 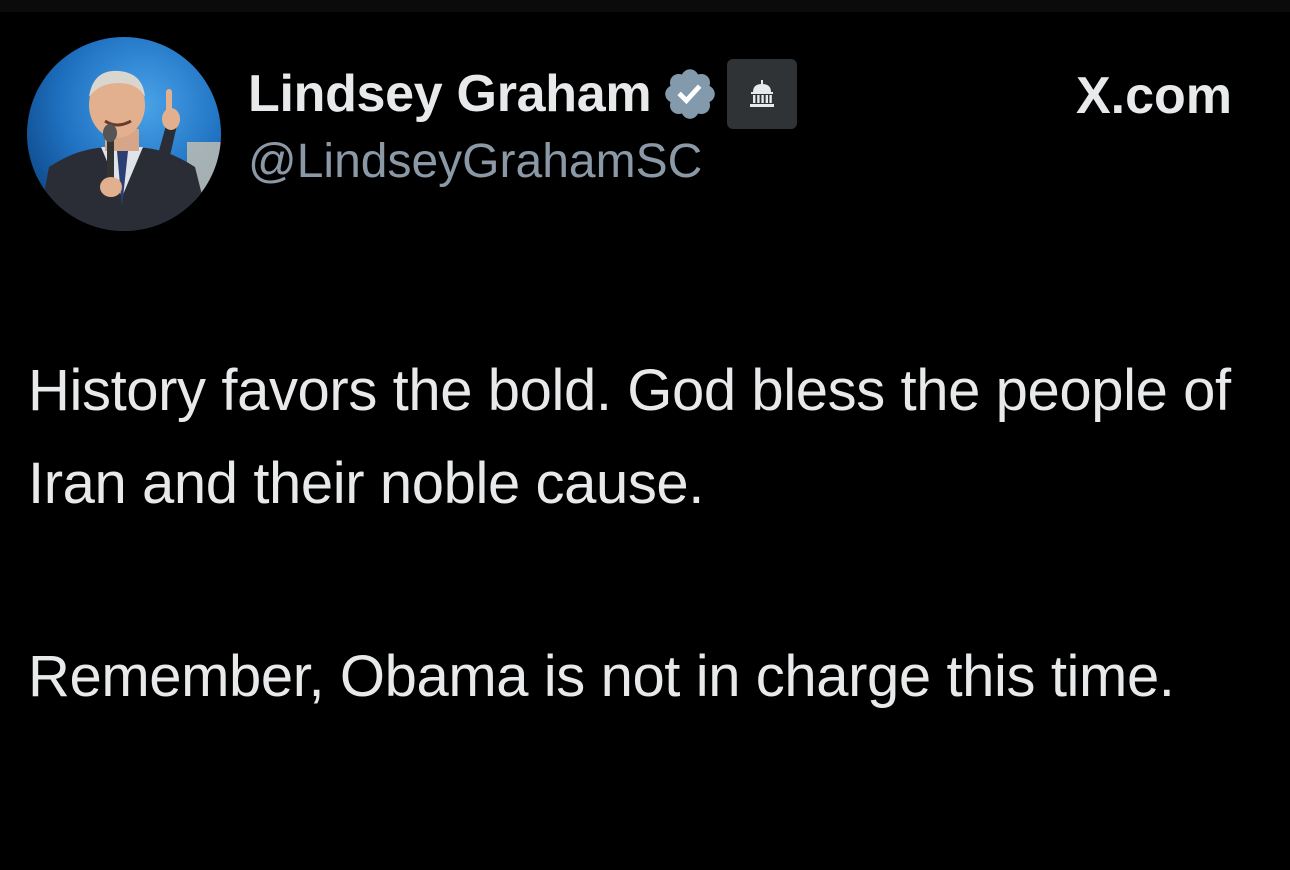 I want to click on avatar-image, so click(x=124, y=134).